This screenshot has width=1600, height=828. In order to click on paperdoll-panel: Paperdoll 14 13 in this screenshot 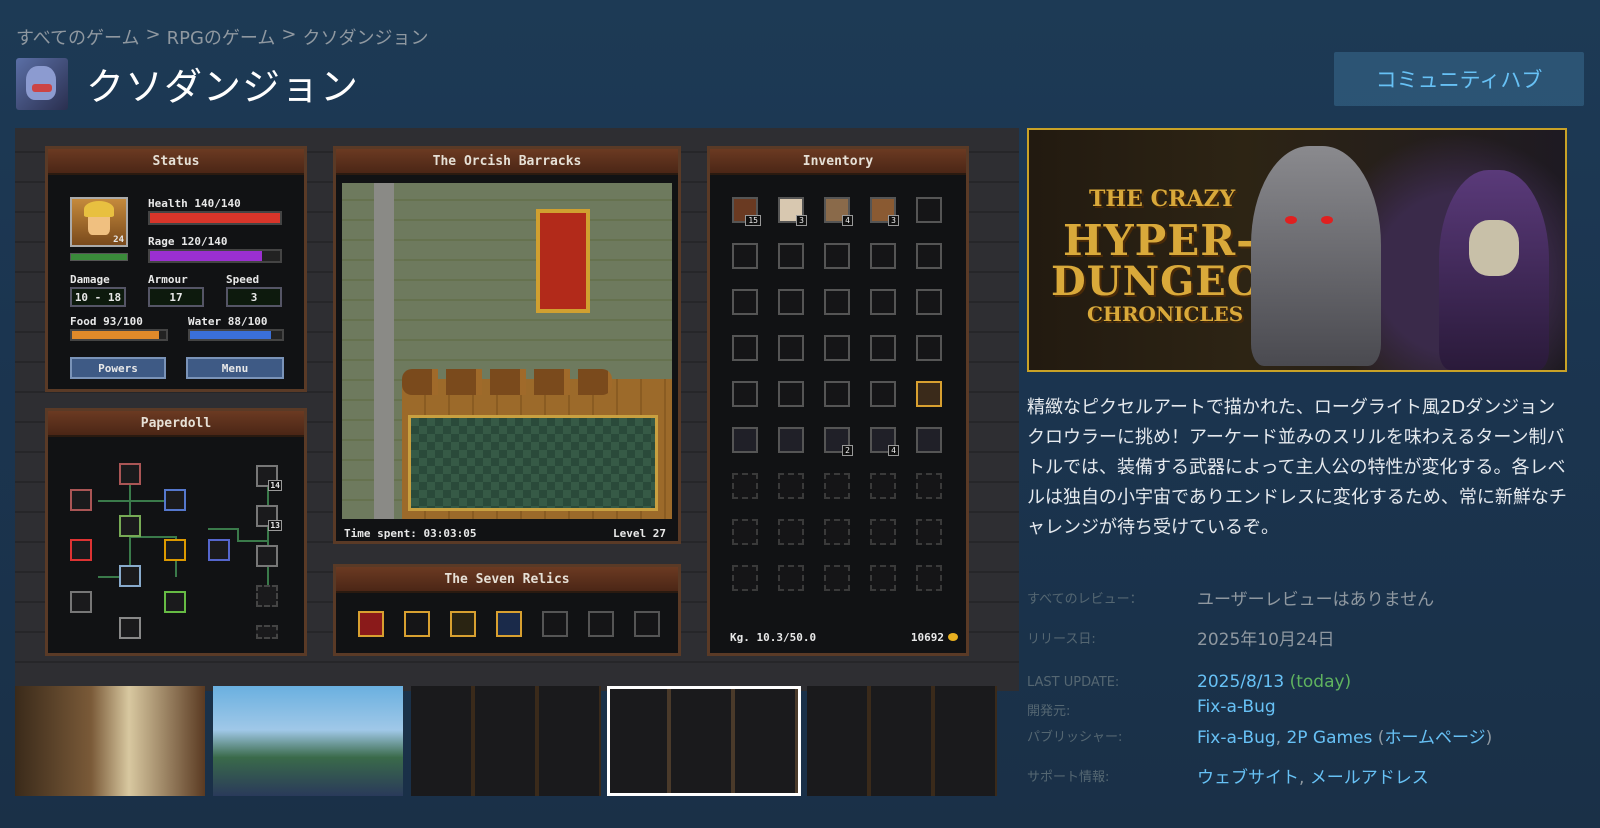, I will do `click(176, 532)`.